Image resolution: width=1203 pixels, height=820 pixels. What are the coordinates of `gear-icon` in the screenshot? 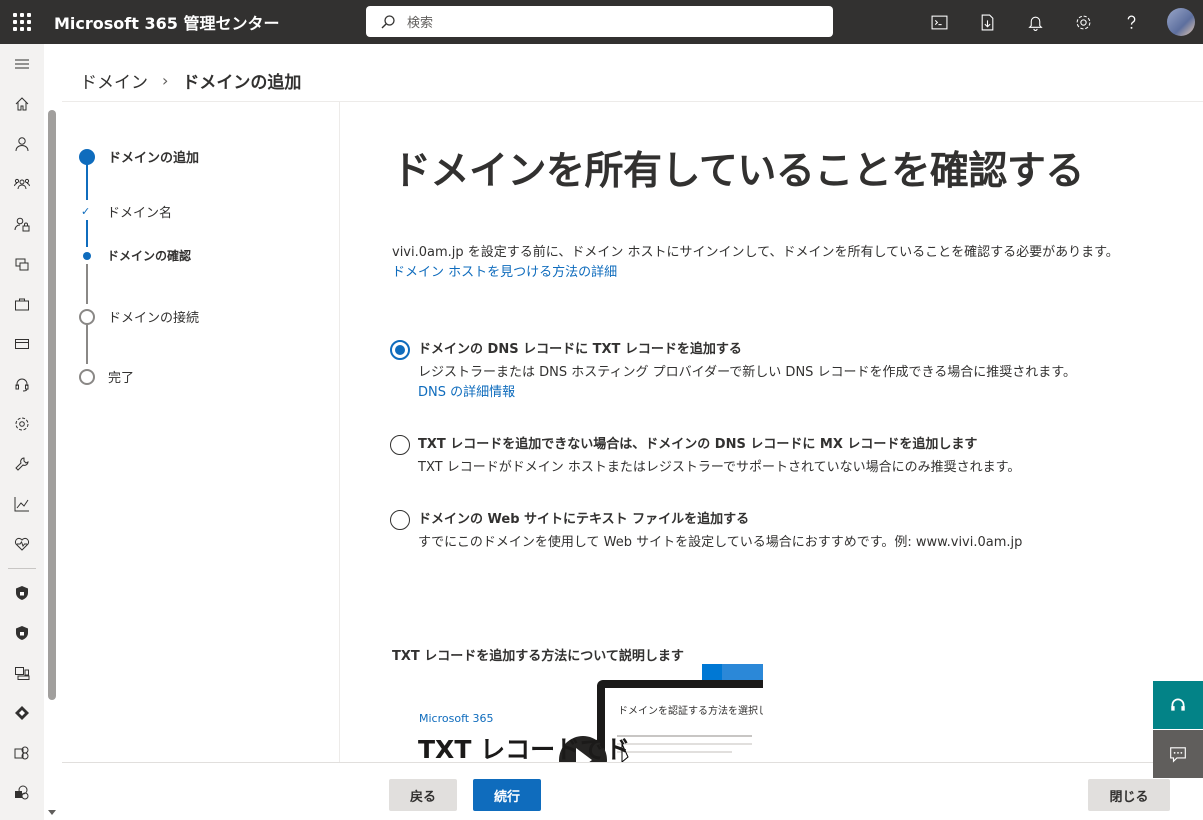 It's located at (1083, 22).